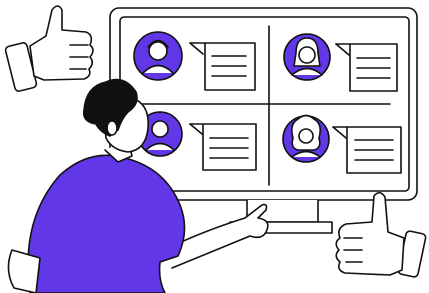 This screenshot has height=293, width=429. Describe the element at coordinates (49, 48) in the screenshot. I see `thumbs-up-icon-left` at that location.